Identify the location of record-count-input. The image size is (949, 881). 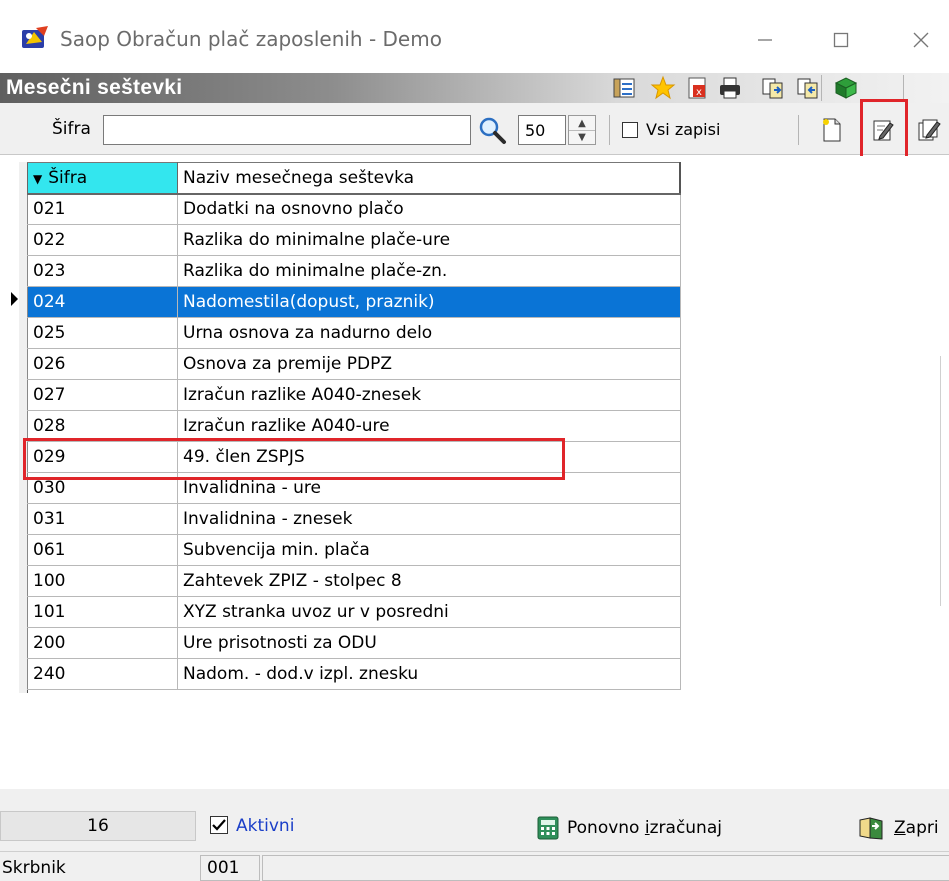
(542, 130).